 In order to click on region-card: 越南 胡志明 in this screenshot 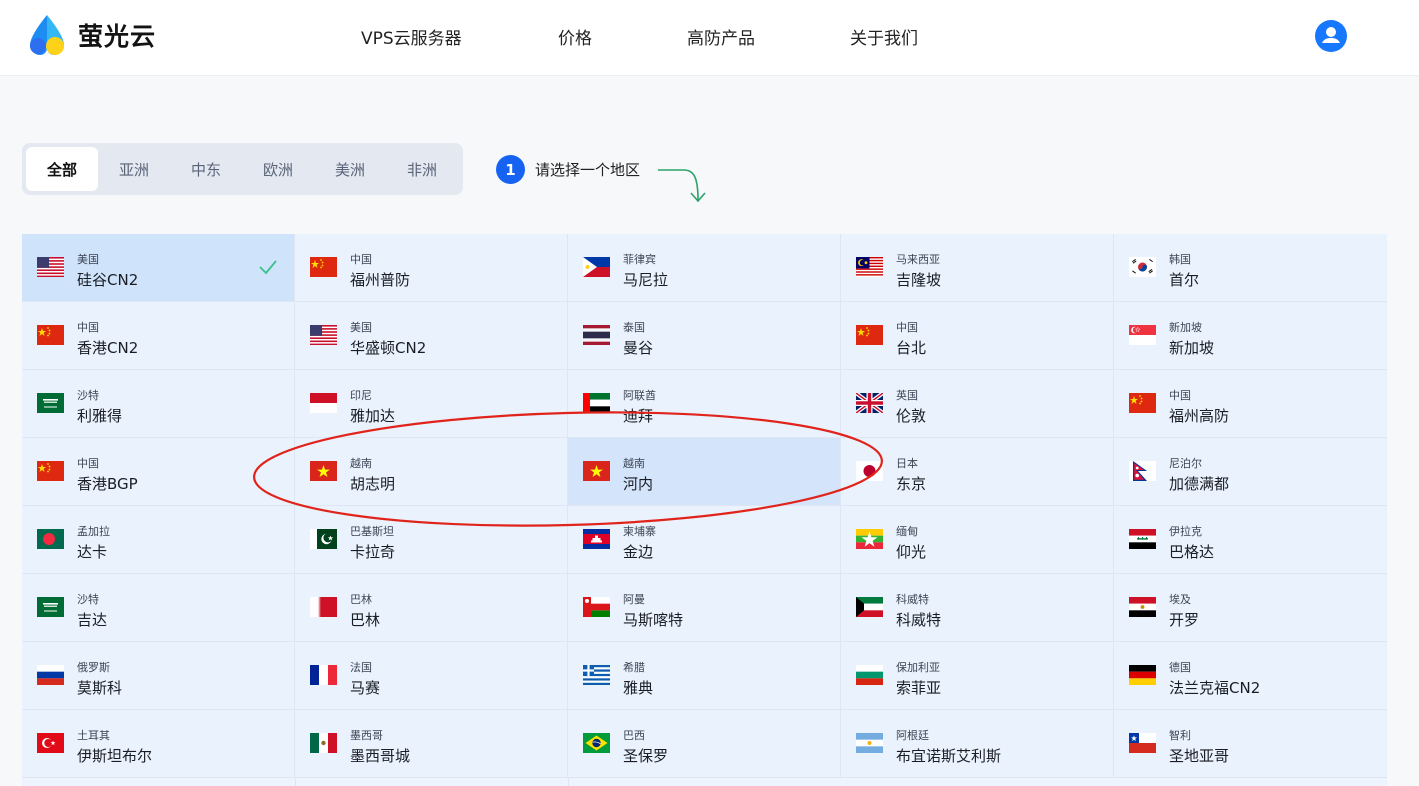, I will do `click(431, 472)`.